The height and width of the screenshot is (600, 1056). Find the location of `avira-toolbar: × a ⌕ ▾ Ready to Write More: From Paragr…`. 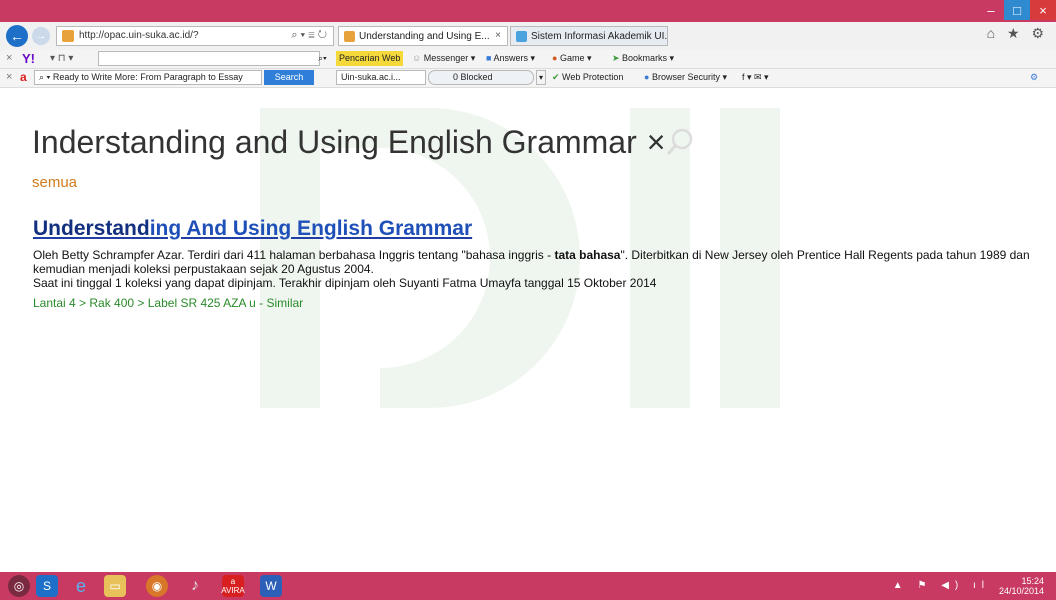

avira-toolbar: × a ⌕ ▾ Ready to Write More: From Paragr… is located at coordinates (528, 78).